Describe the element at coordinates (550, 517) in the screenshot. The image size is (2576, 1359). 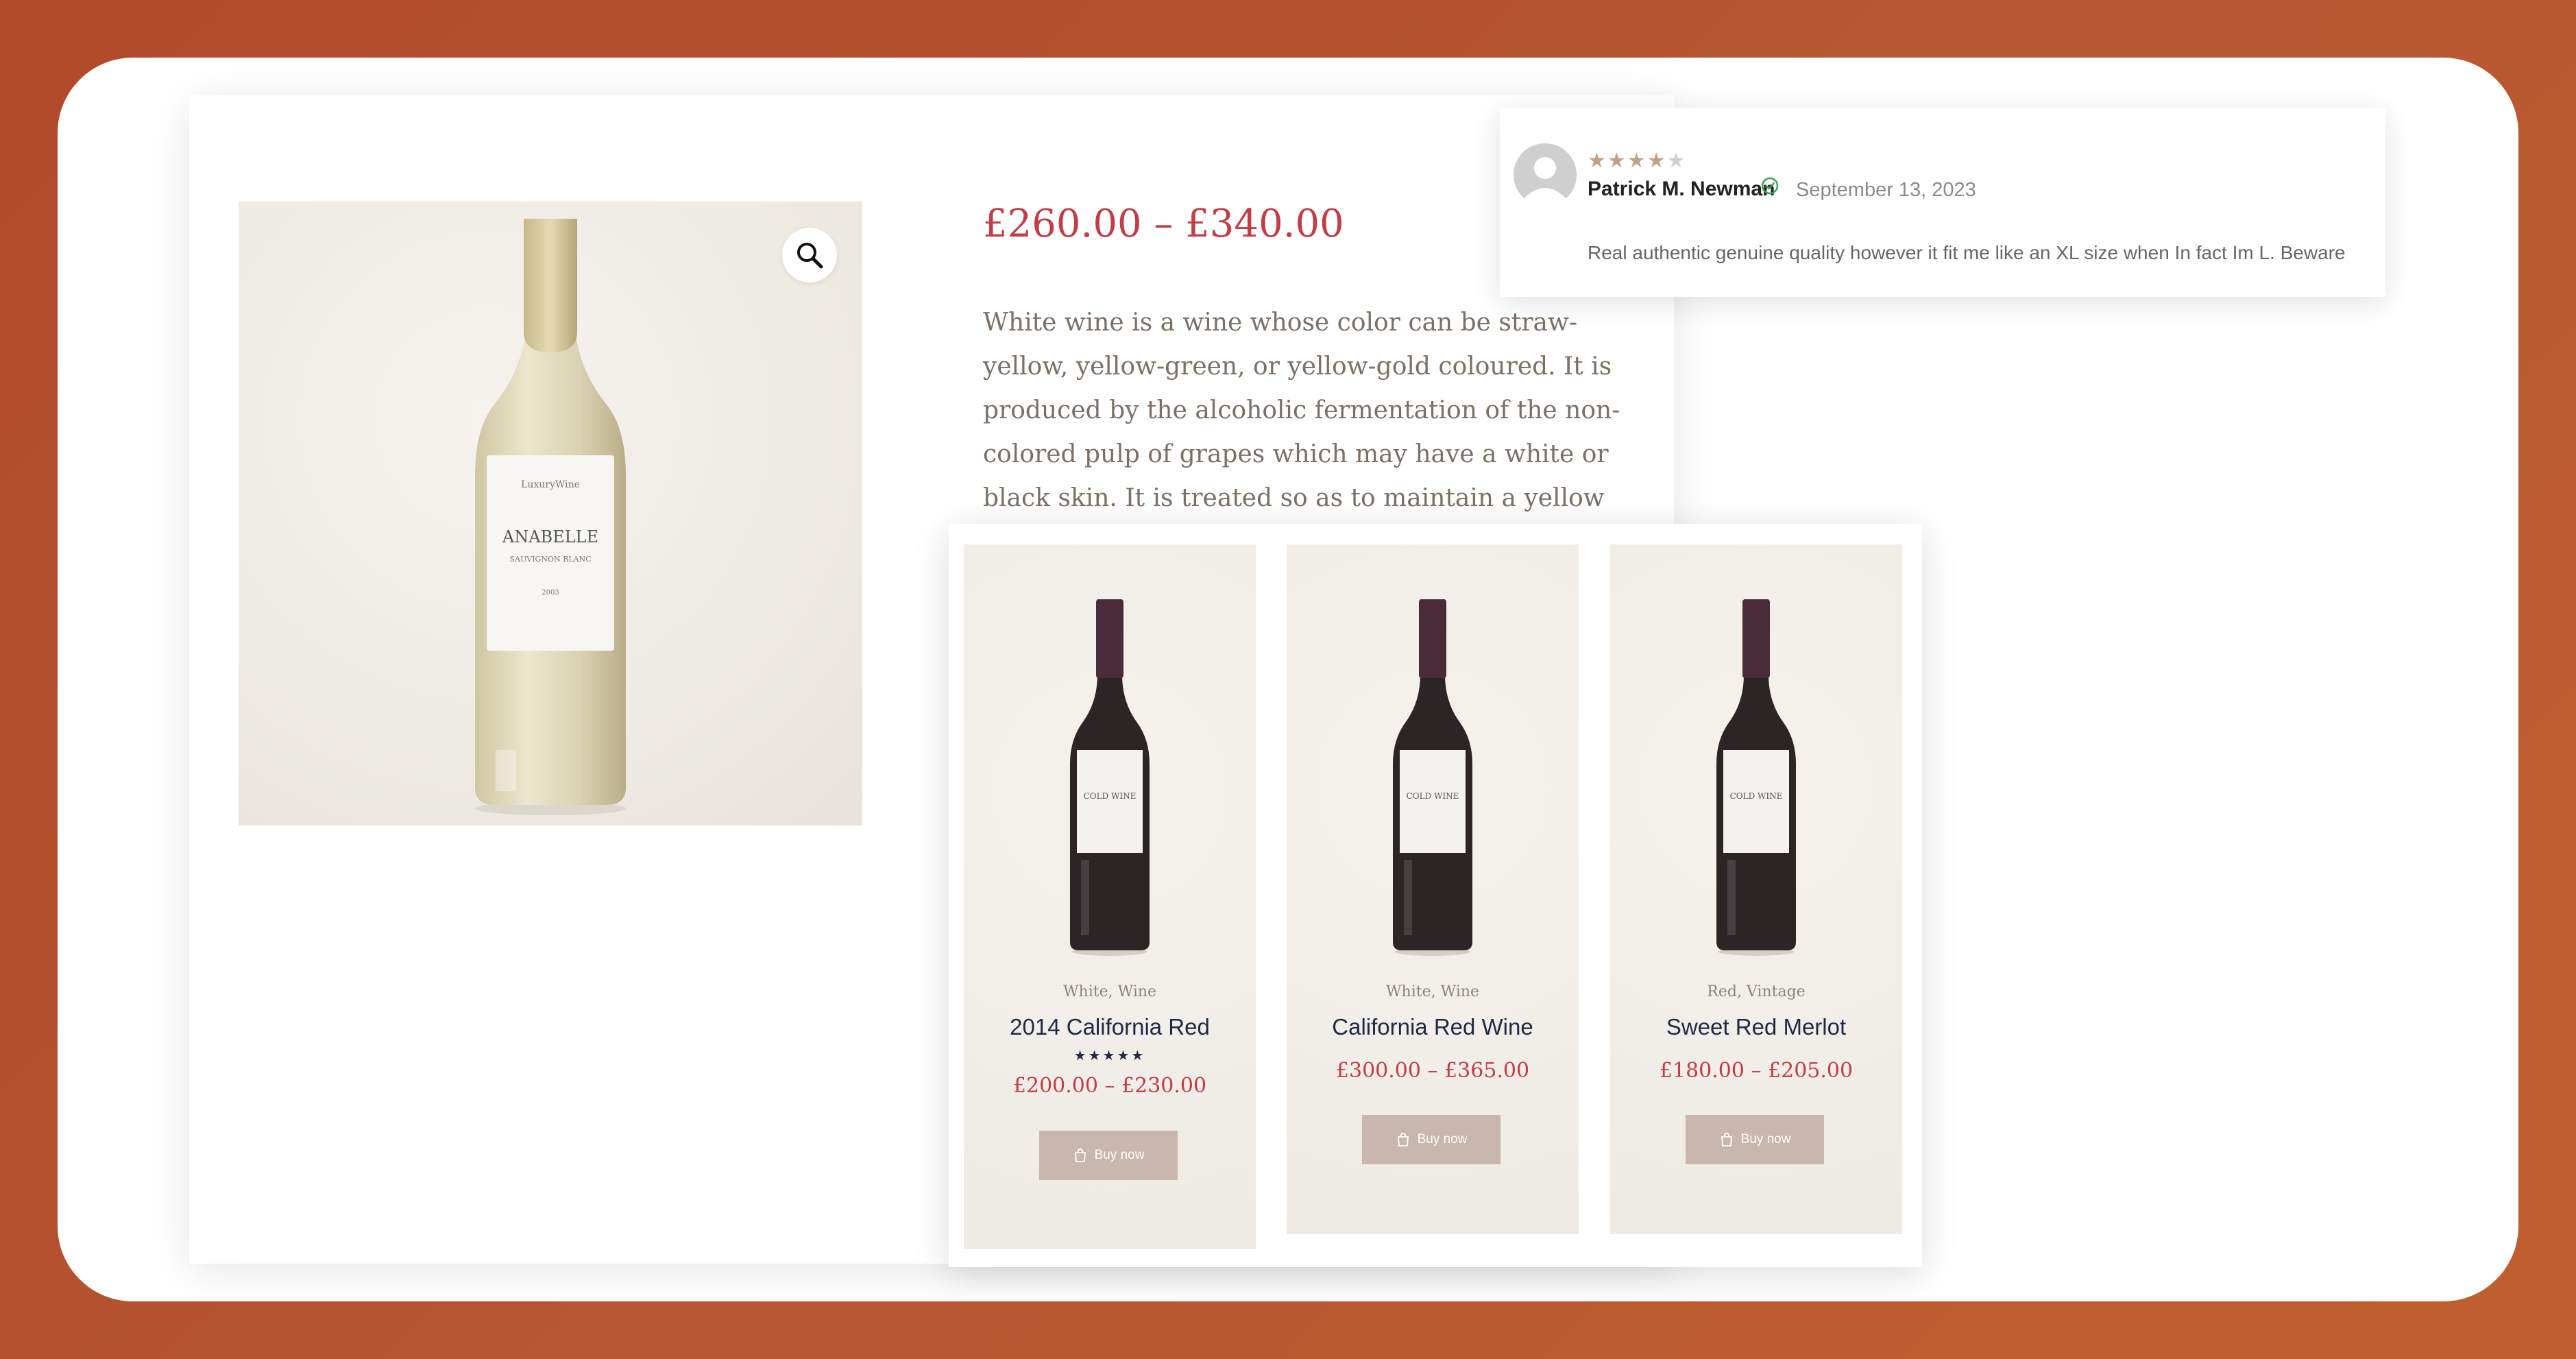
I see `white-wine-bottle-image` at that location.